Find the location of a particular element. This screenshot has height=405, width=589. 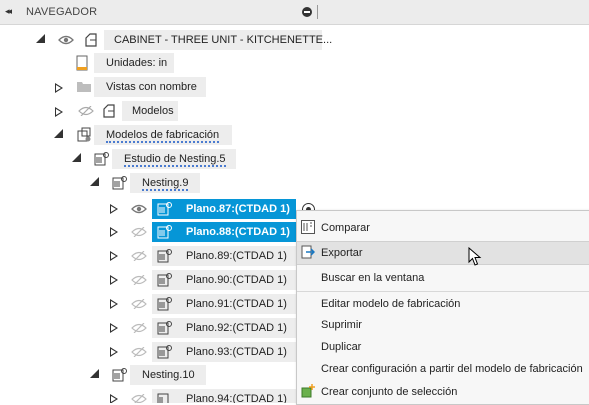

tree-row-plane: Plano.93:(CTDAD 1) is located at coordinates (150, 352).